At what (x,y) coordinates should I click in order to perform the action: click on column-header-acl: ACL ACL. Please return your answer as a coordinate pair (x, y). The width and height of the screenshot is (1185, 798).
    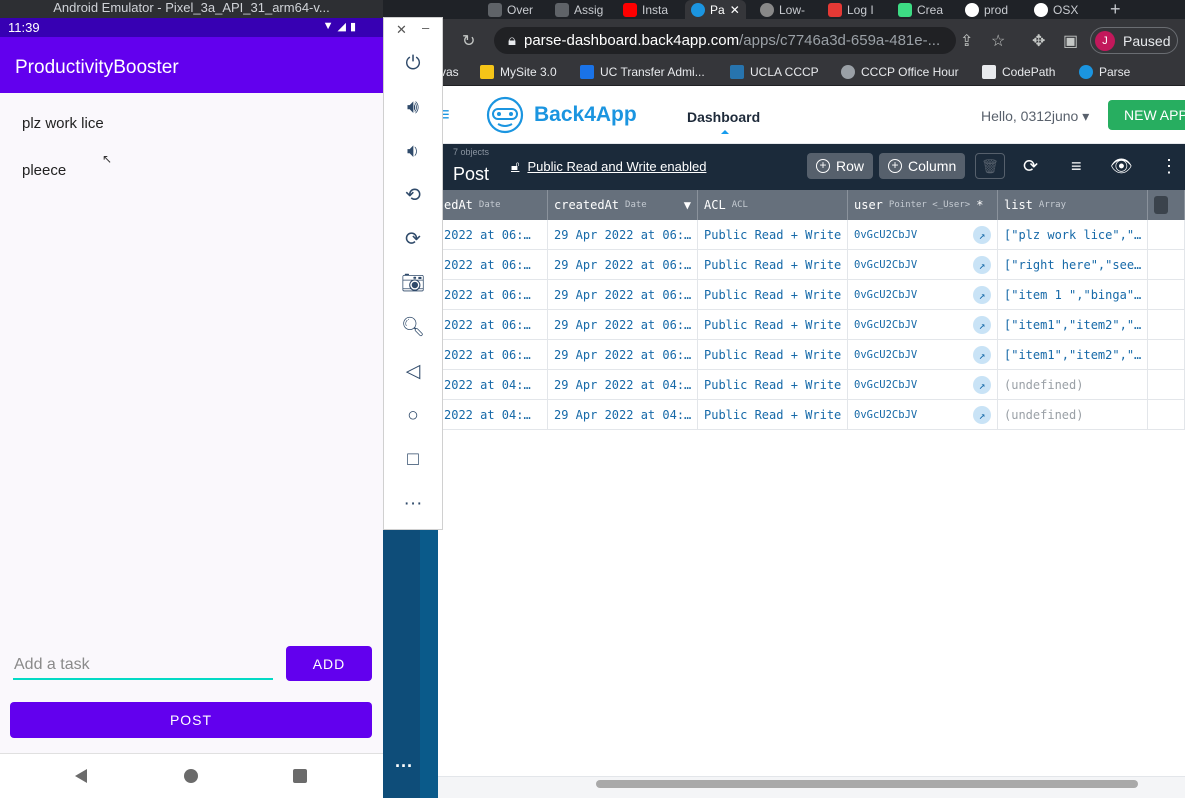
    Looking at the image, I should click on (773, 205).